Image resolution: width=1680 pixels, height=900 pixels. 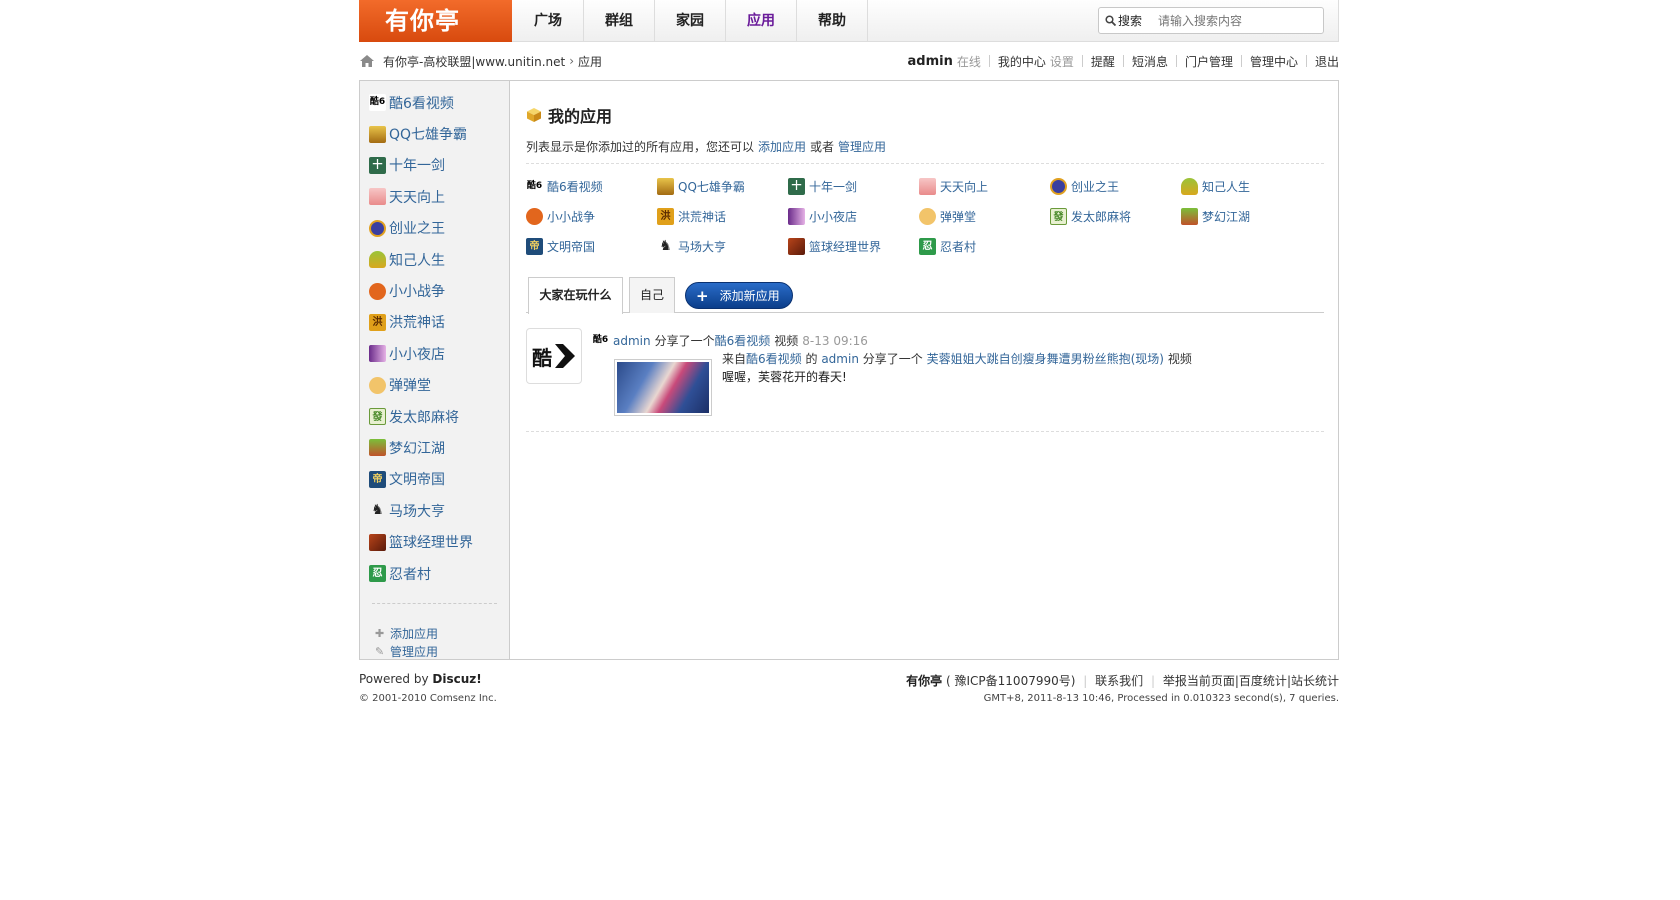 I want to click on sidebar-app-label: 忍者村, so click(x=410, y=574).